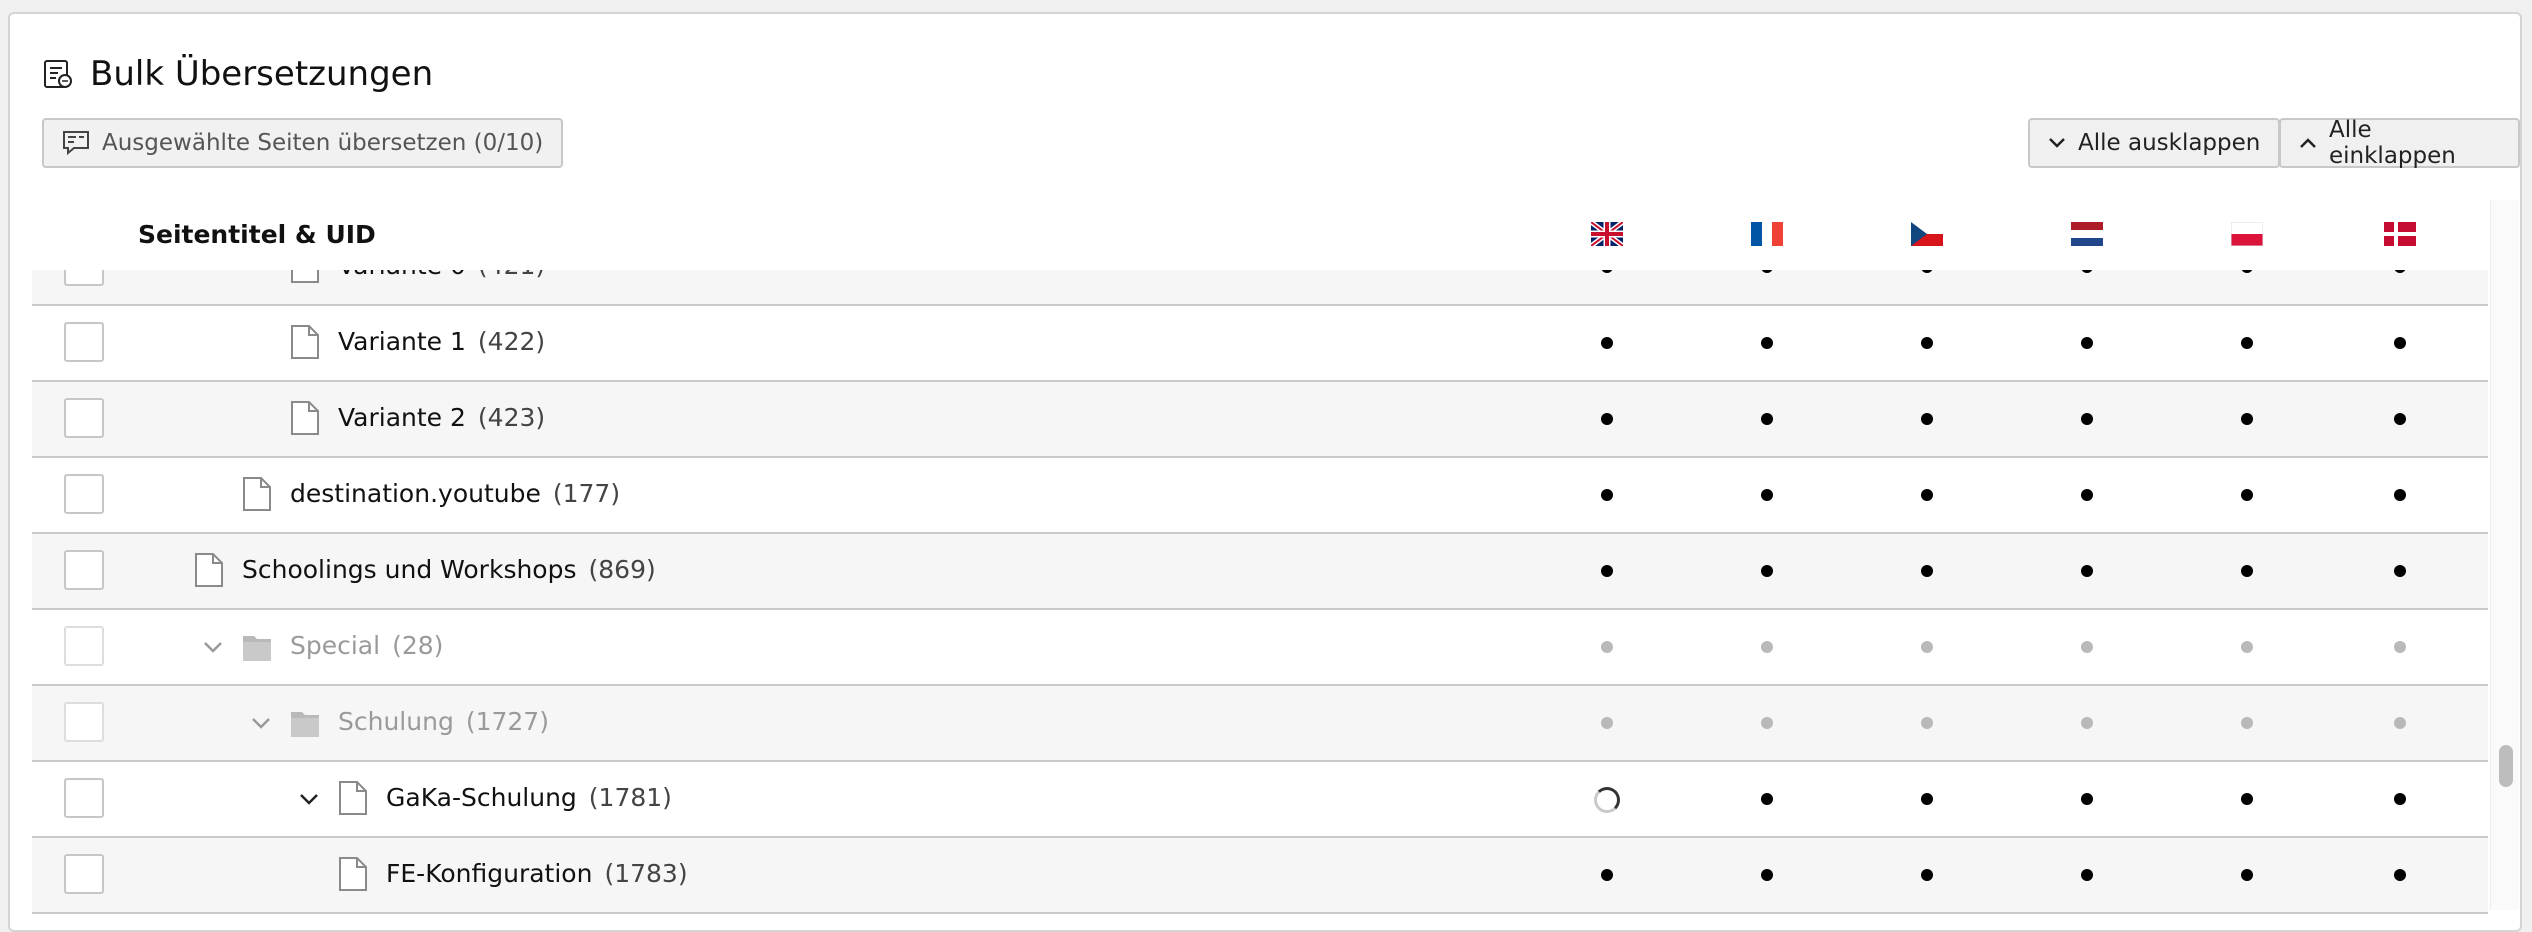 This screenshot has width=2532, height=932. What do you see at coordinates (1260, 420) in the screenshot?
I see `table-row: Variante 2 (423)` at bounding box center [1260, 420].